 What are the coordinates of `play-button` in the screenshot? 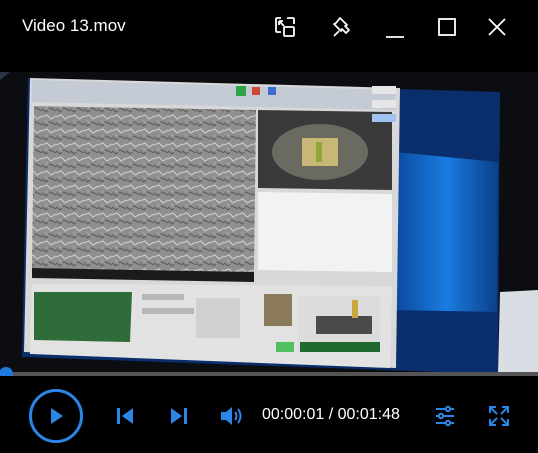 It's located at (56, 416).